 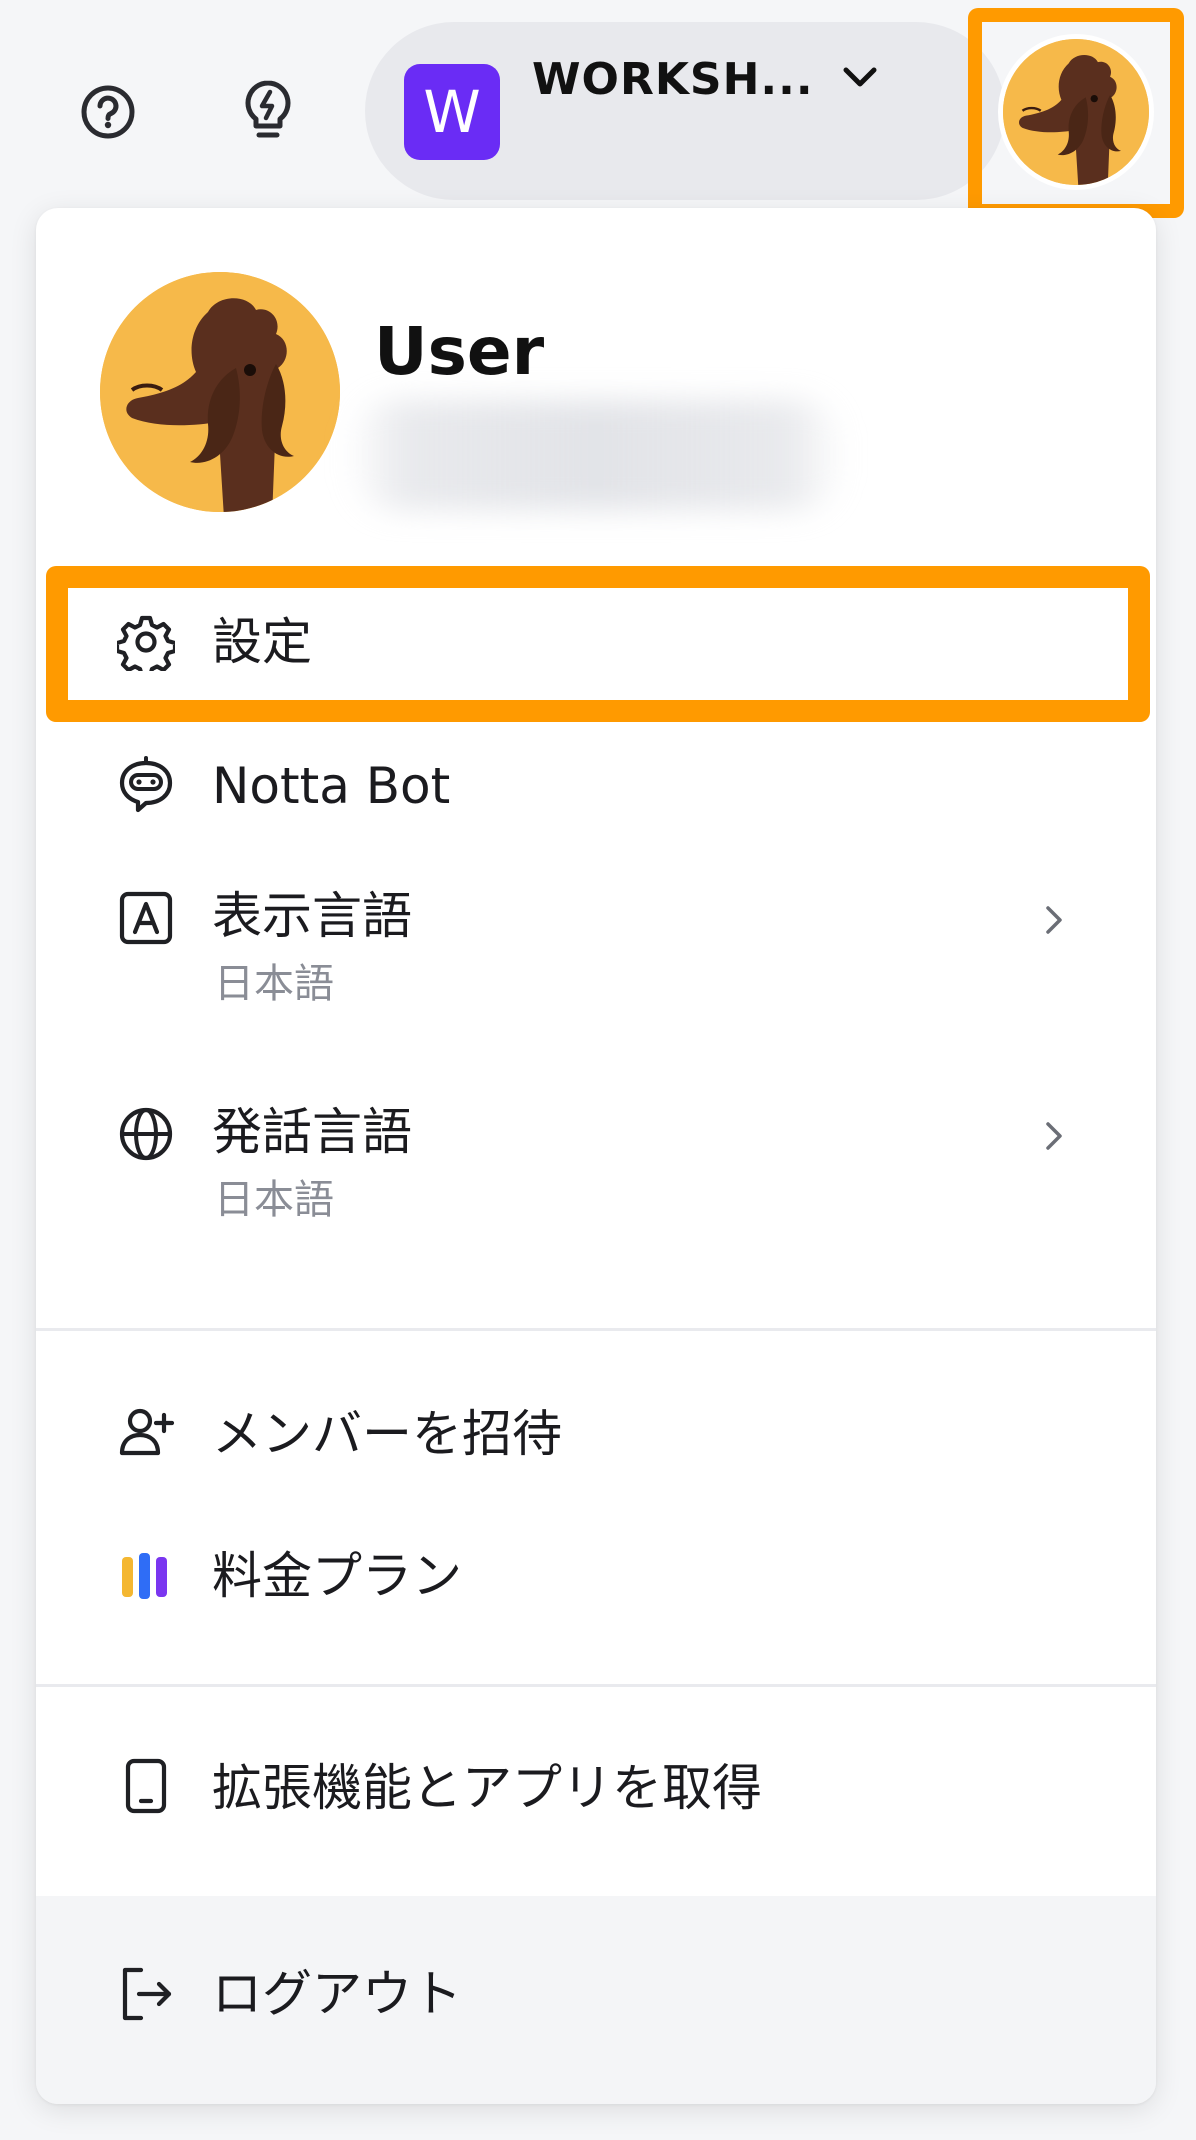 What do you see at coordinates (312, 916) in the screenshot?
I see `menu-item-label: 表示言語` at bounding box center [312, 916].